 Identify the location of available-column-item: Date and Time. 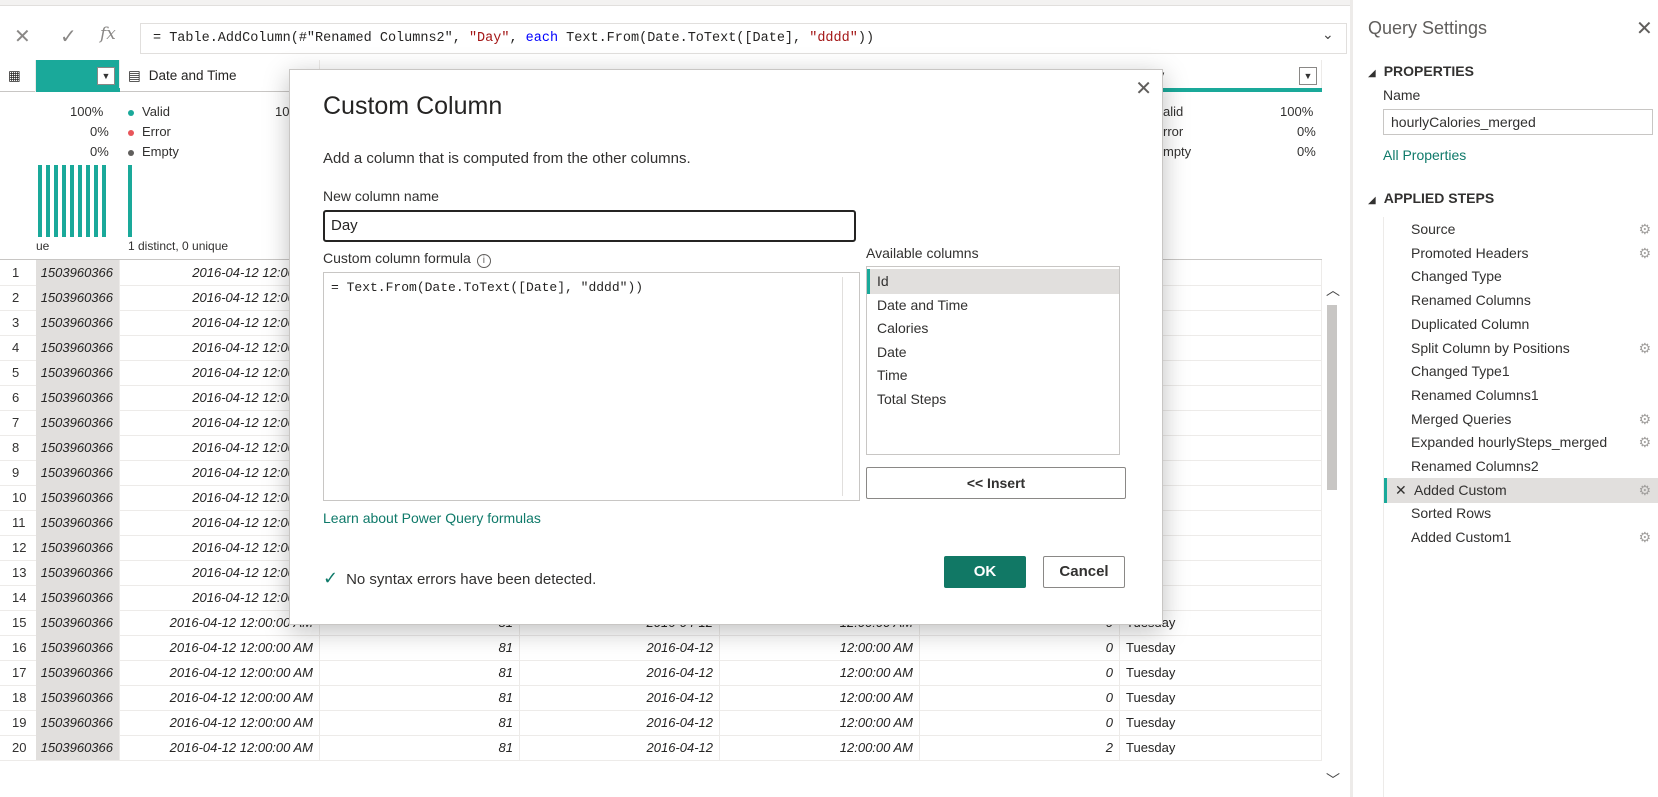
(993, 305).